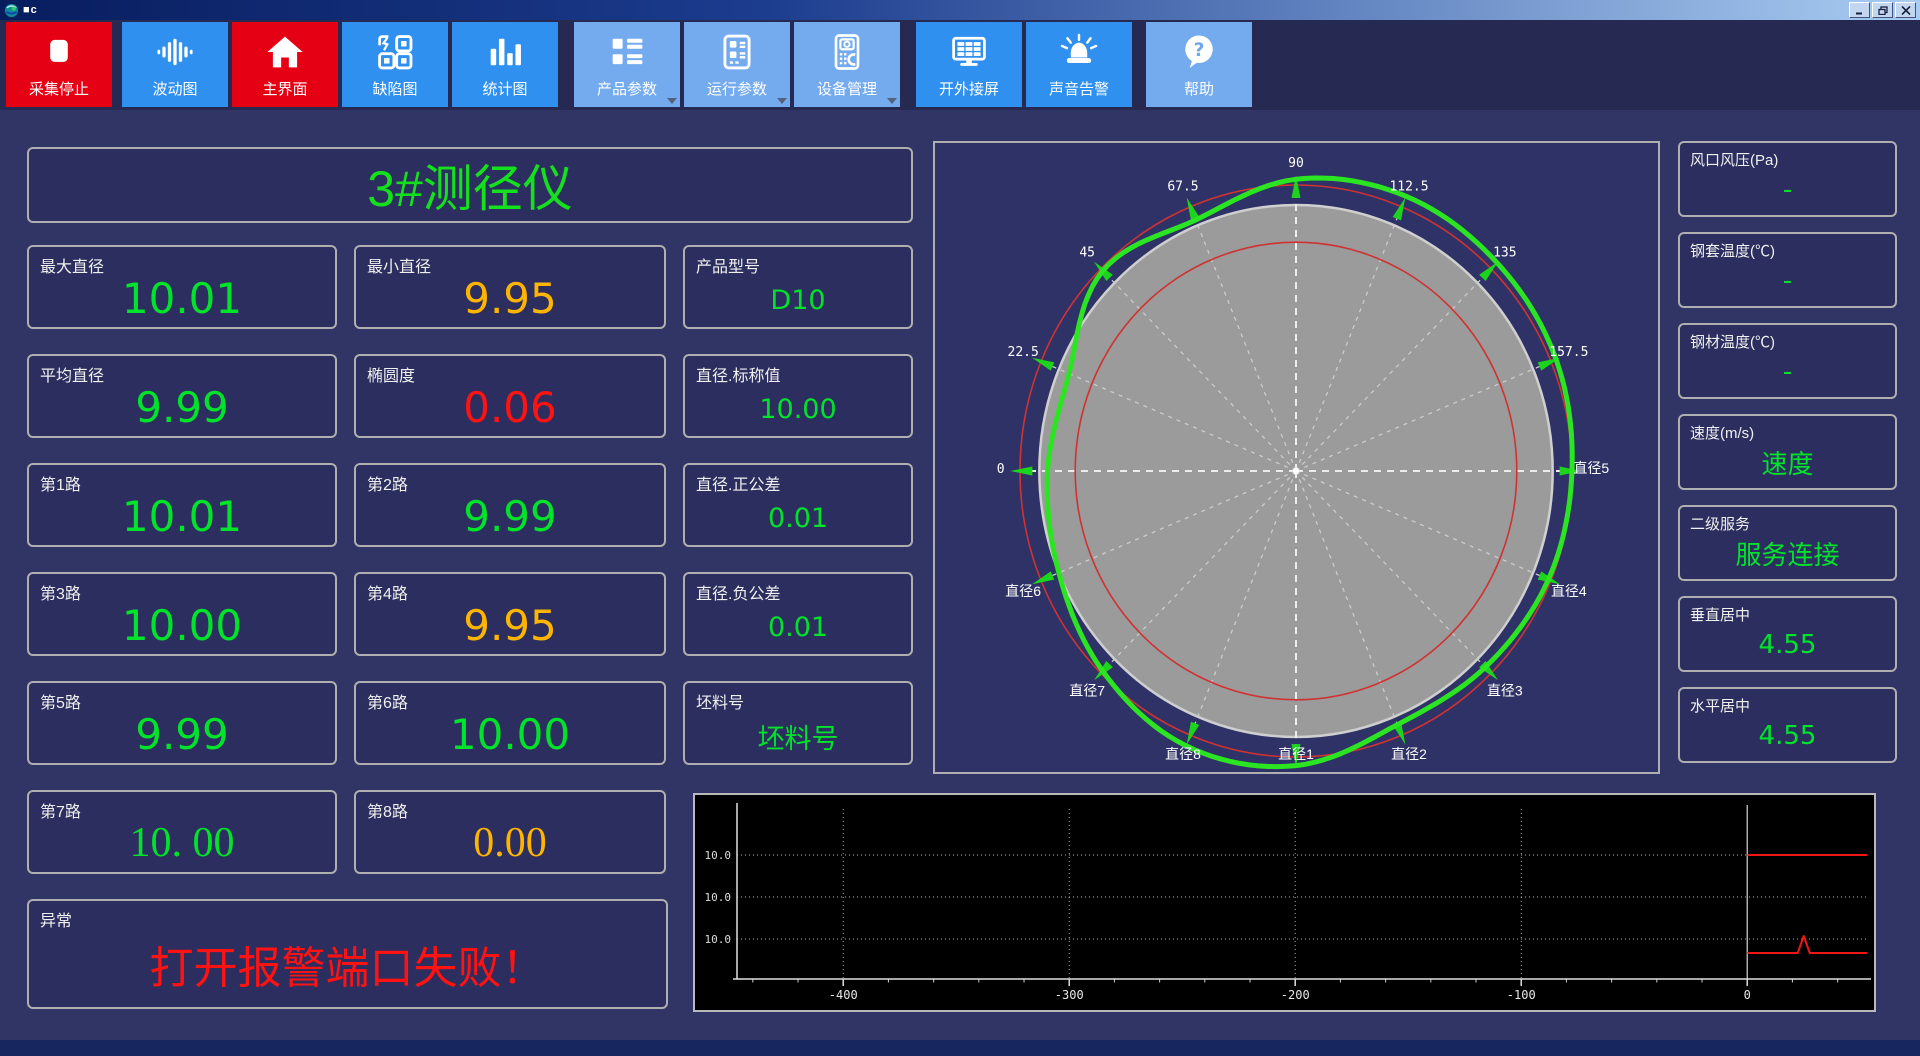  I want to click on side-value-sleeve-temperature: -, so click(1787, 280).